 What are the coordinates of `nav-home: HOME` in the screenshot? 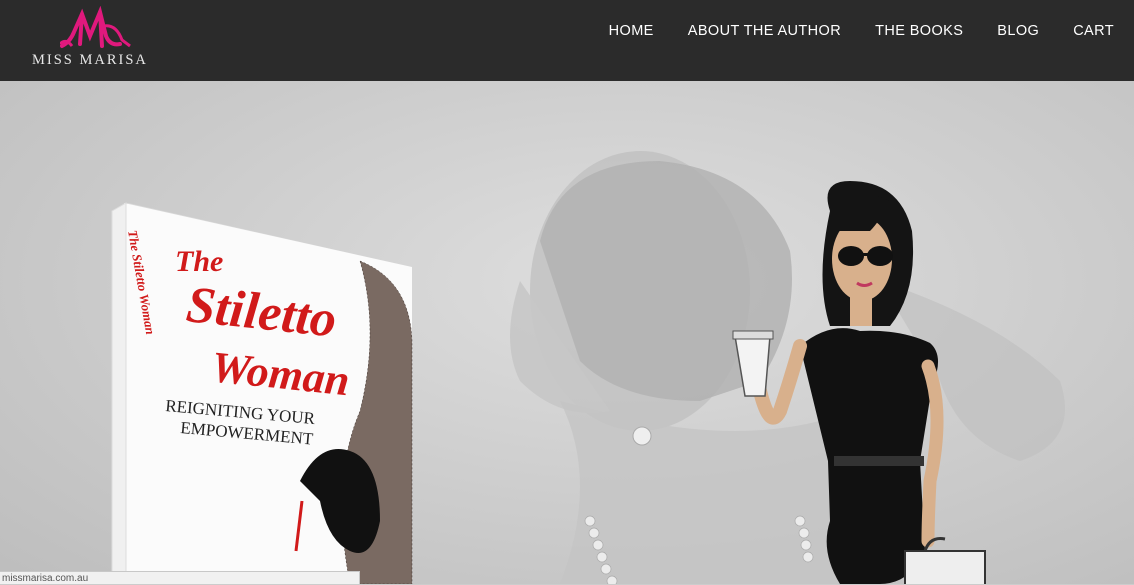 It's located at (631, 31).